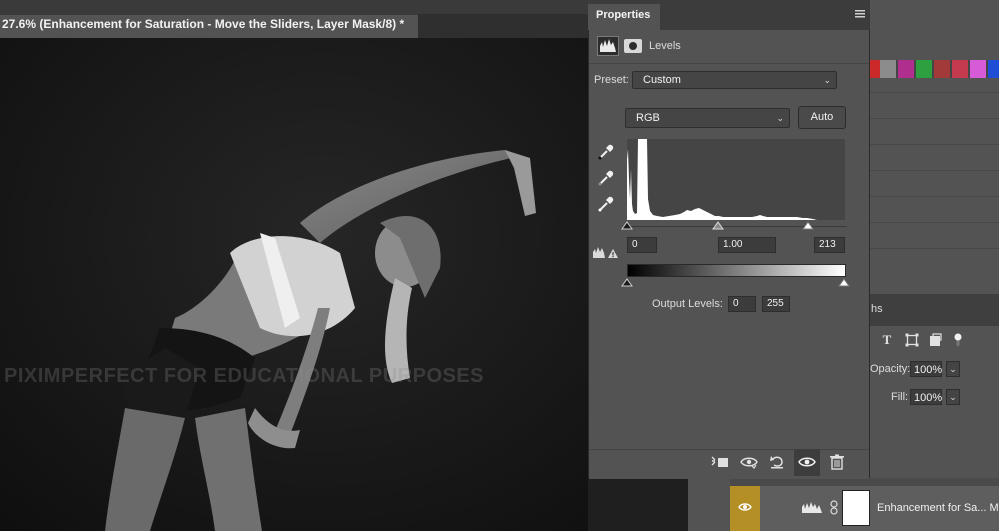 Image resolution: width=999 pixels, height=531 pixels. What do you see at coordinates (958, 340) in the screenshot?
I see `filter-toggle-icon` at bounding box center [958, 340].